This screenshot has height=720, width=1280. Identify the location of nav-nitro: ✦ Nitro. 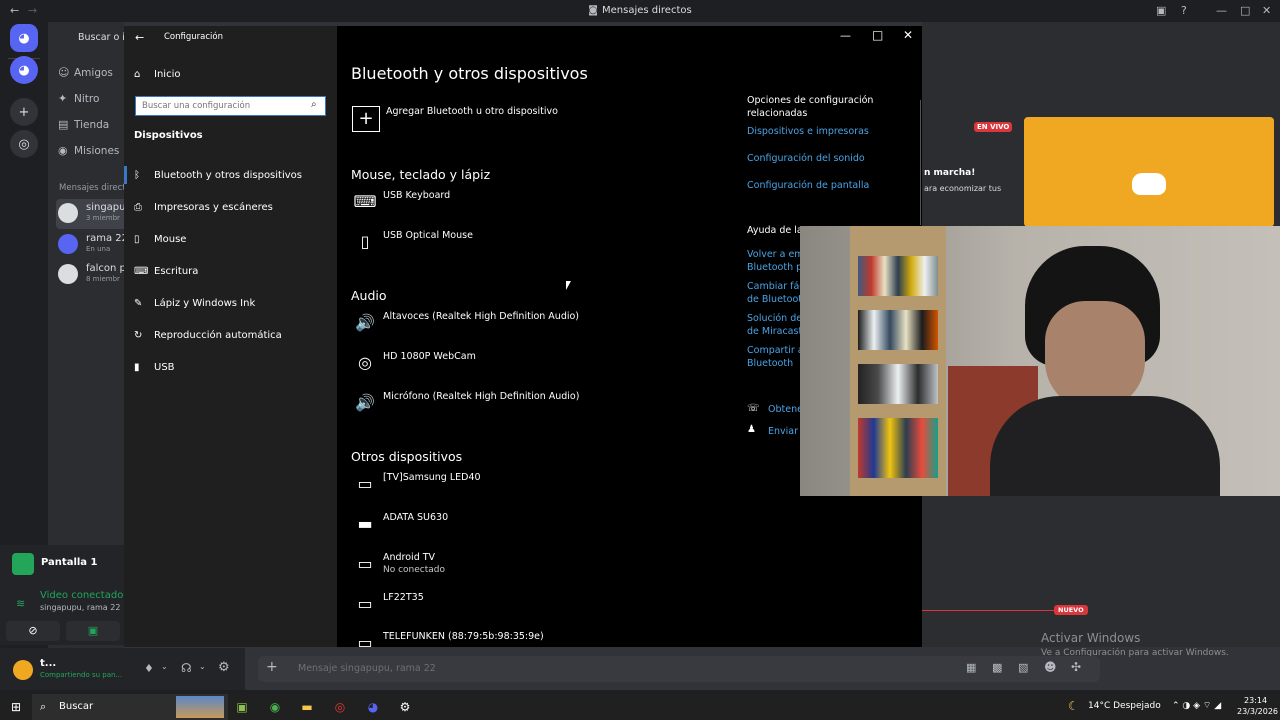
(78, 98).